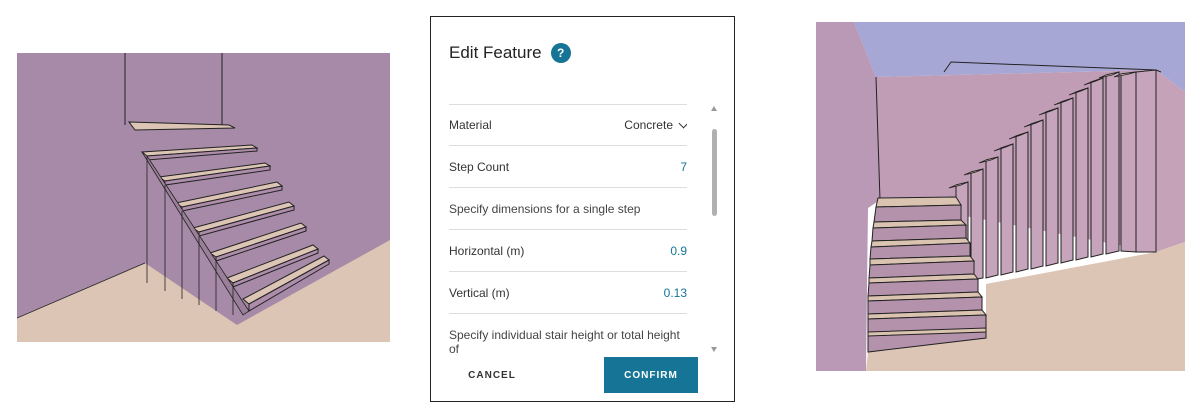 This screenshot has height=411, width=1200. What do you see at coordinates (568, 293) in the screenshot?
I see `vertical-row: Vertical (m) 0.13` at bounding box center [568, 293].